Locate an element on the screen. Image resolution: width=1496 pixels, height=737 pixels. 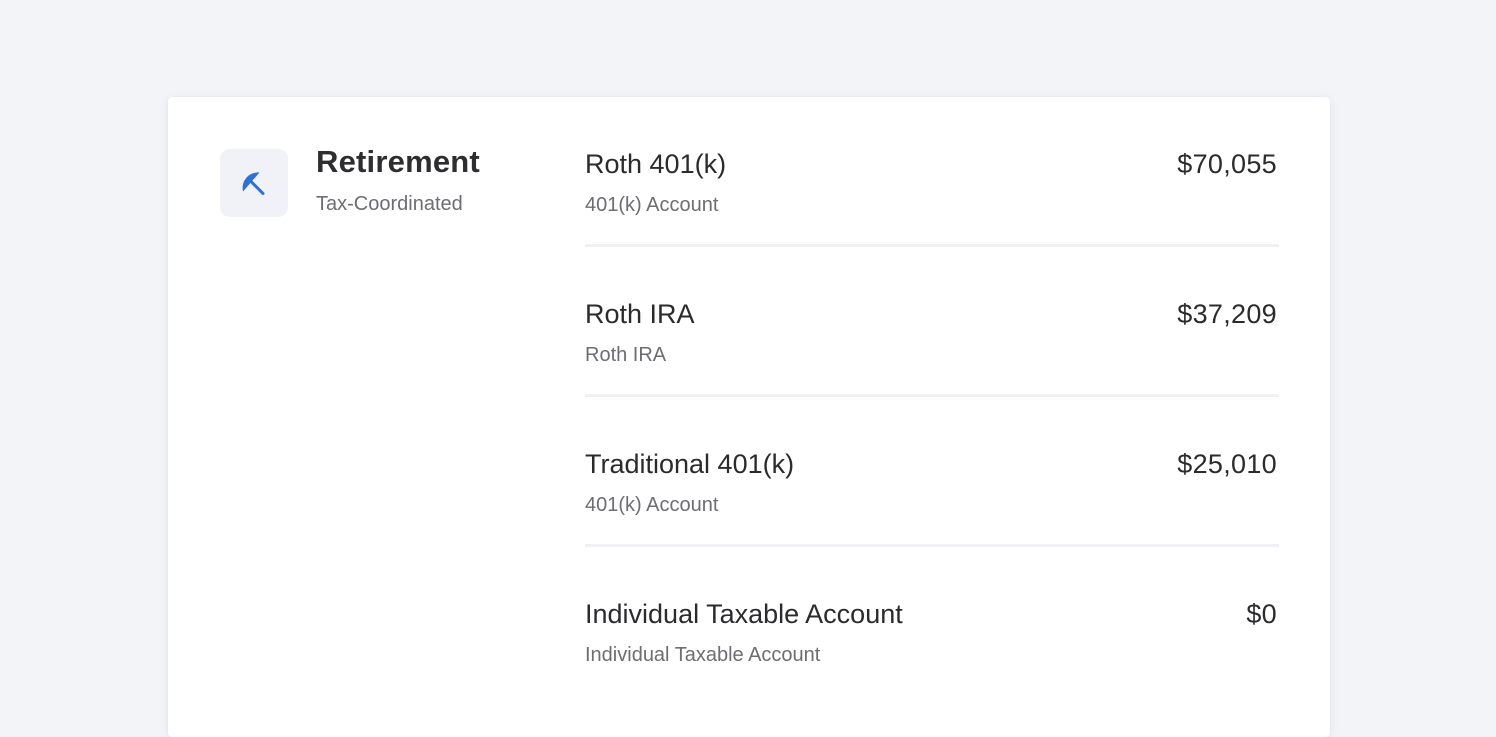
account-balance: $0 is located at coordinates (1261, 614).